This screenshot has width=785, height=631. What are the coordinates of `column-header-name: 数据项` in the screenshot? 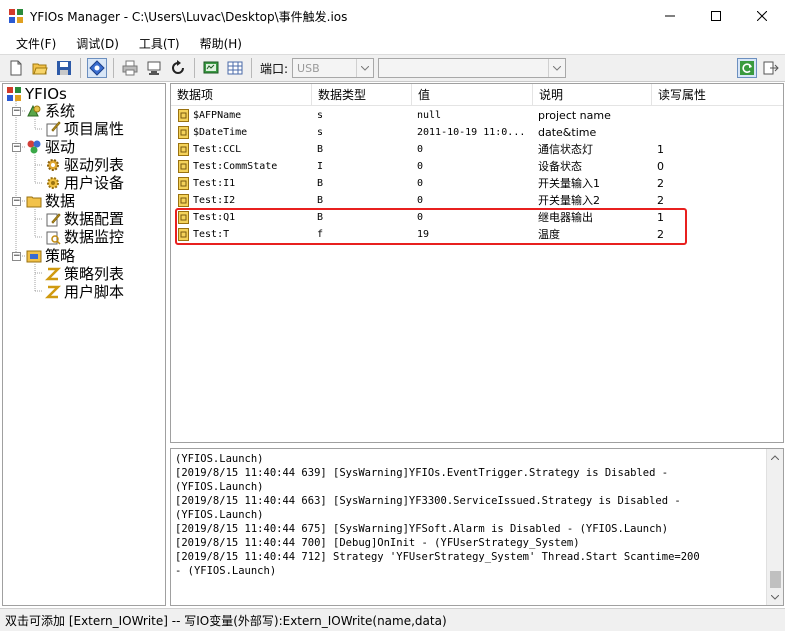 It's located at (241, 95).